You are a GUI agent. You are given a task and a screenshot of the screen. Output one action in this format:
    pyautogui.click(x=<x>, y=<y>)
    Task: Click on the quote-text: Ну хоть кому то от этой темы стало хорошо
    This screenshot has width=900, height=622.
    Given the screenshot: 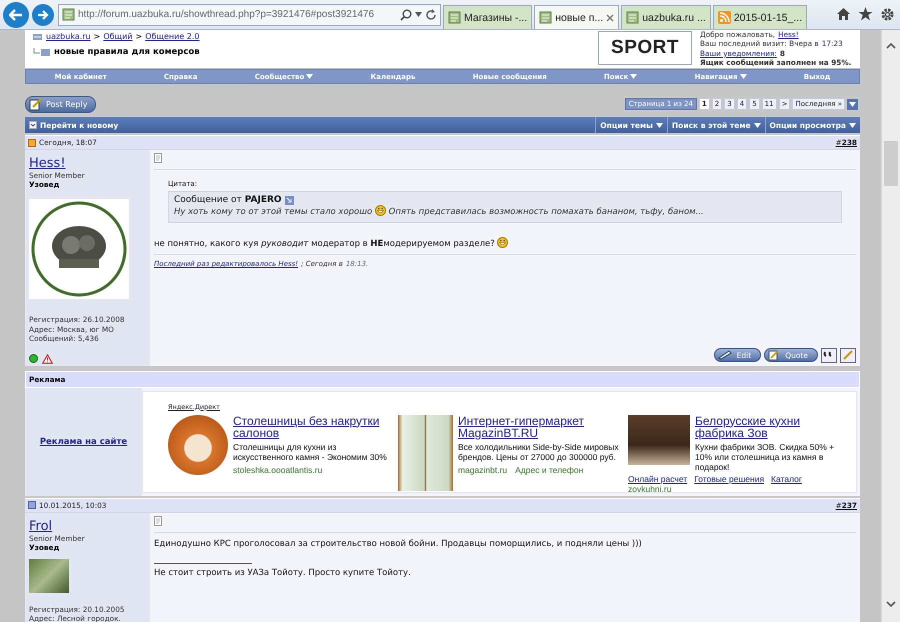 What is the action you would take?
    pyautogui.click(x=273, y=212)
    